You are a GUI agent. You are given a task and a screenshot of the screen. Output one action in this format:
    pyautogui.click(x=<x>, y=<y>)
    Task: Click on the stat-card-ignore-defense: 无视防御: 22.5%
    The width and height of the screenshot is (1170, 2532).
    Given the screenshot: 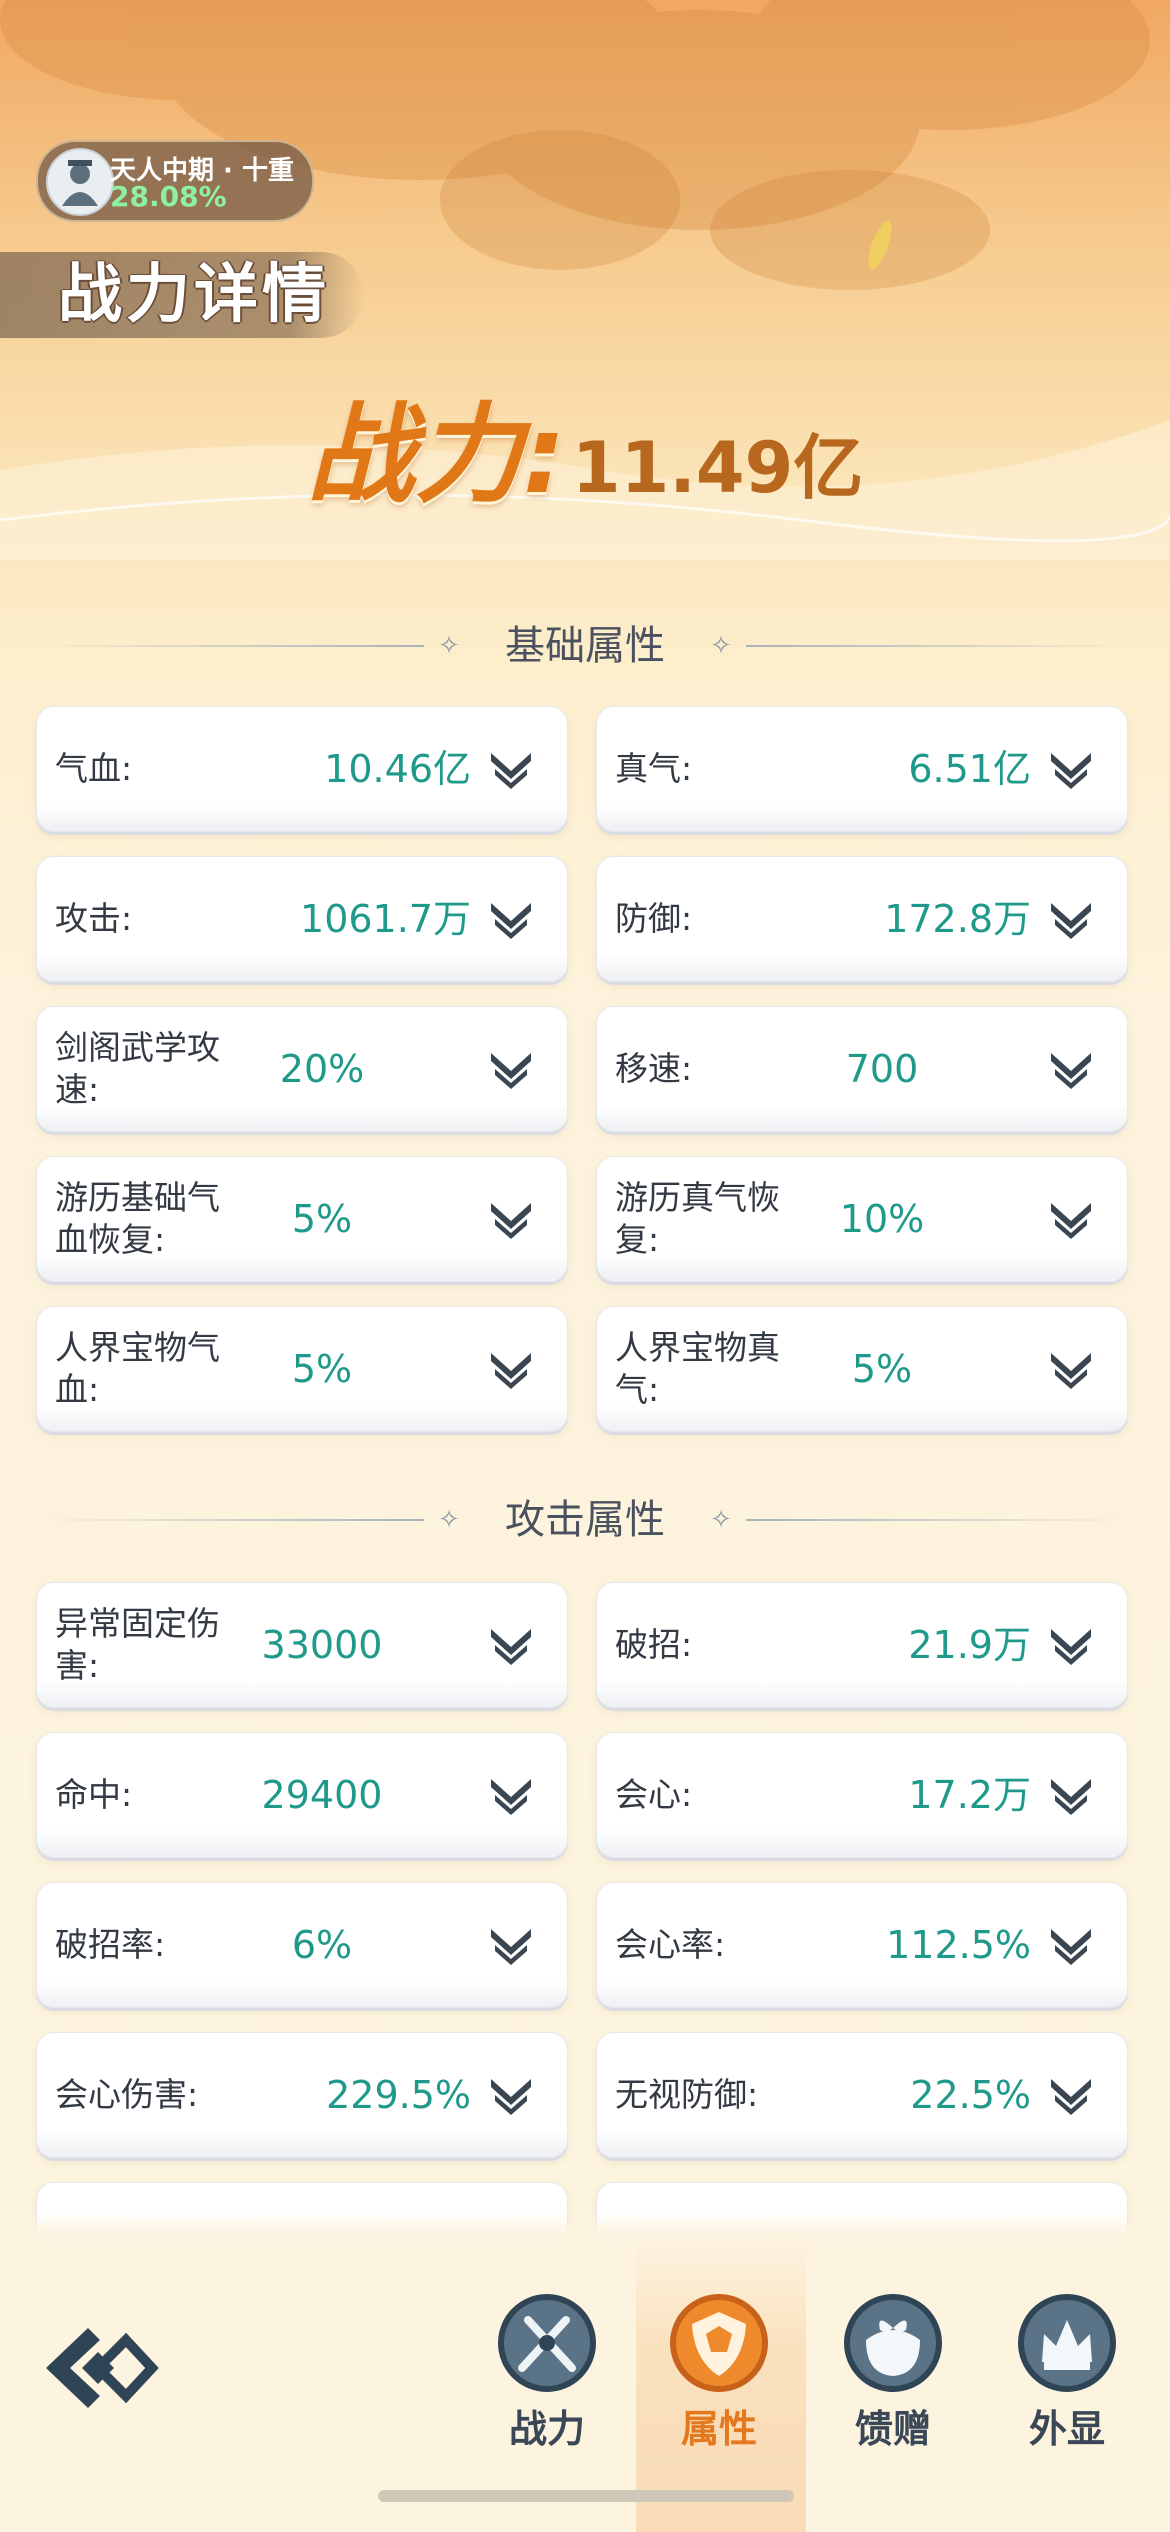 What is the action you would take?
    pyautogui.click(x=862, y=2095)
    